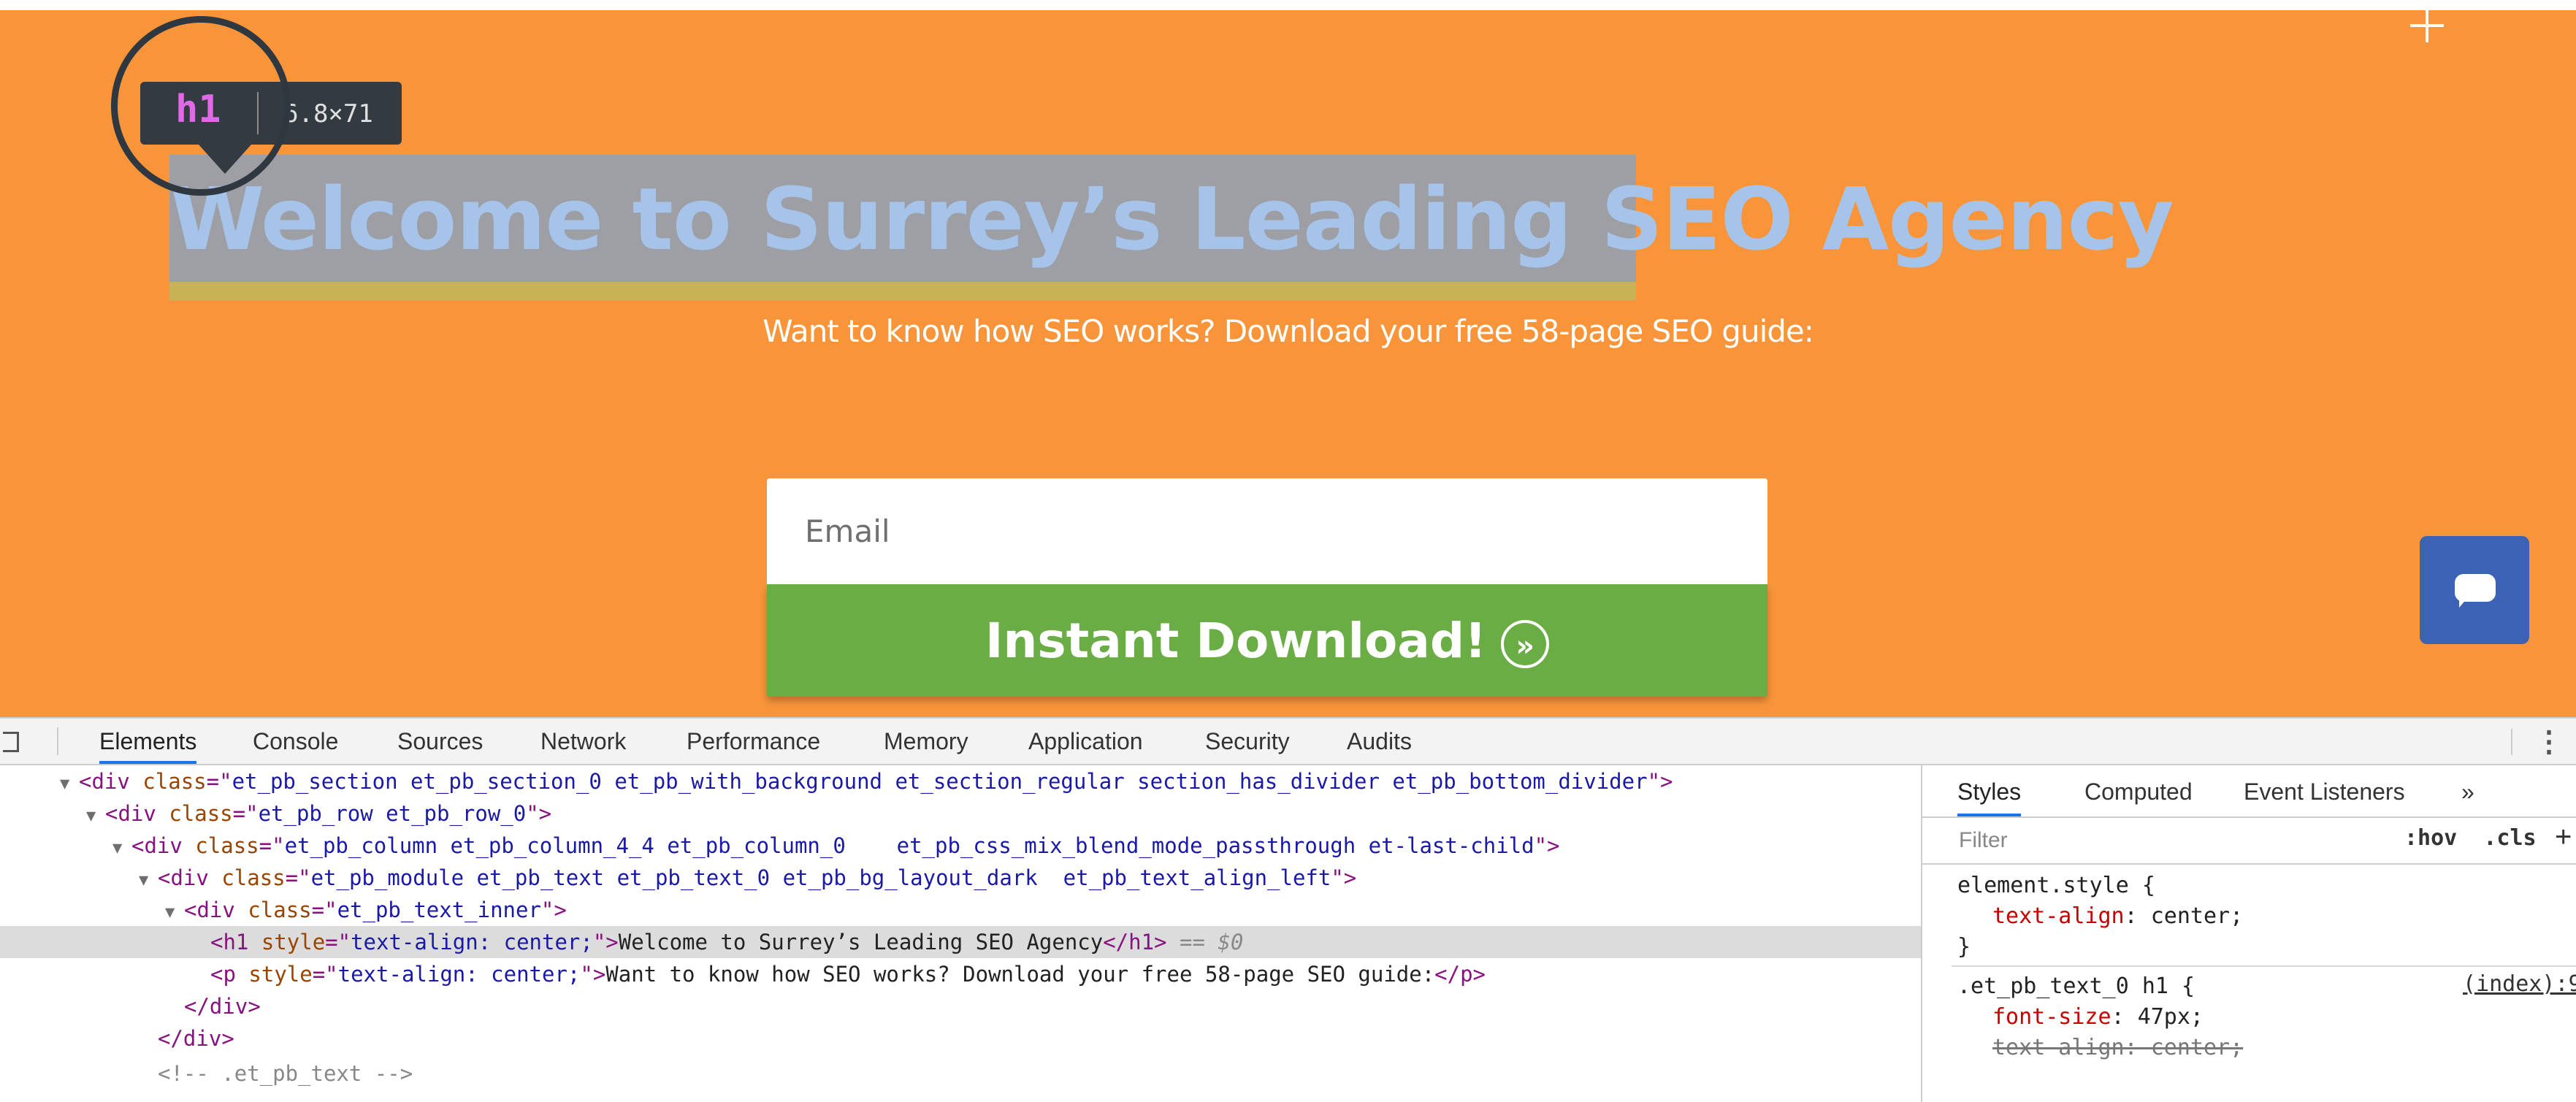 The image size is (2576, 1102). I want to click on dom-comment: <!-- .et_pb_text -->, so click(960, 1073).